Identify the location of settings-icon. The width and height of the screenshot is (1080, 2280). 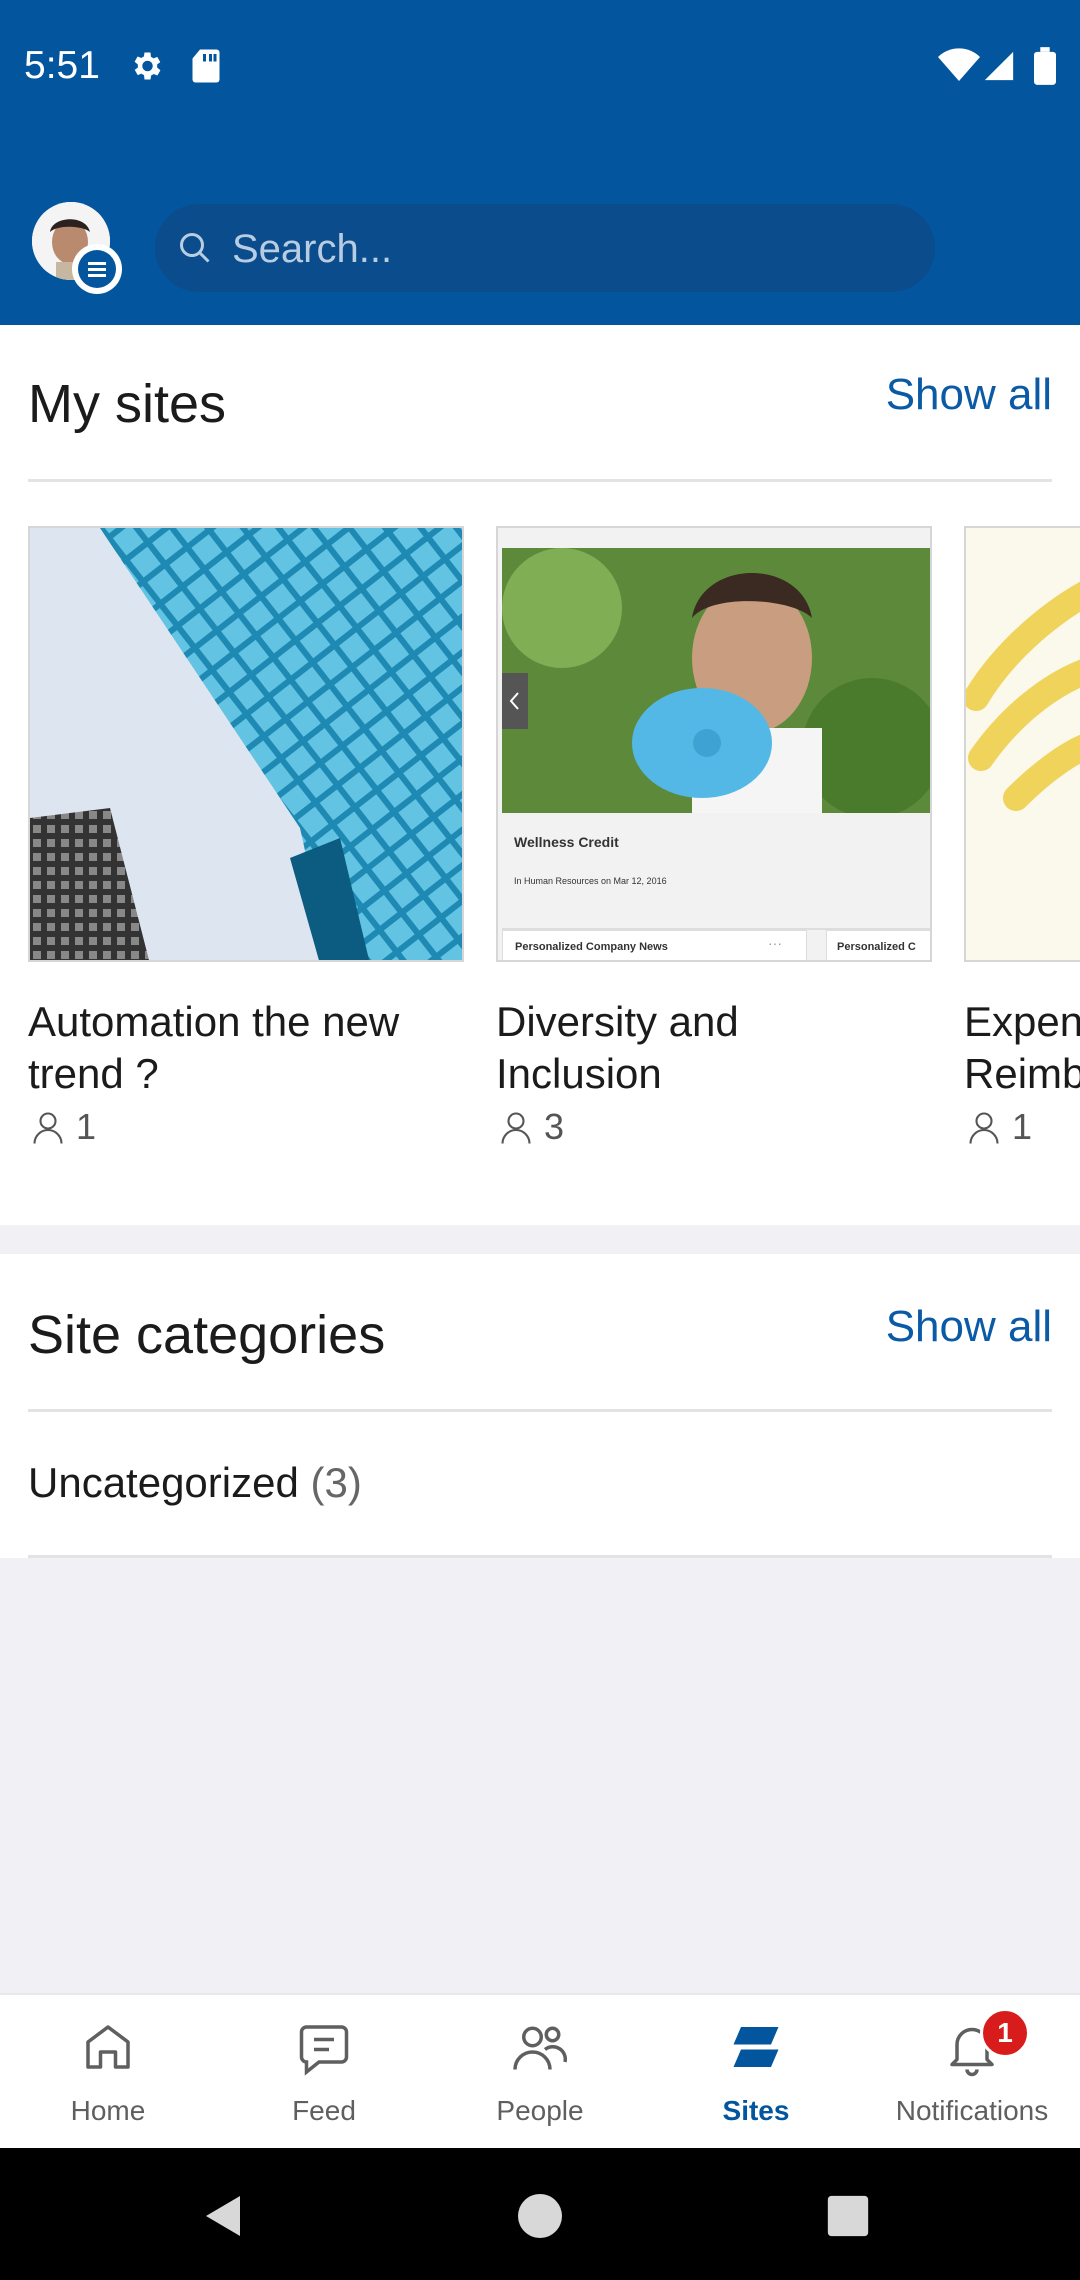
(147, 66).